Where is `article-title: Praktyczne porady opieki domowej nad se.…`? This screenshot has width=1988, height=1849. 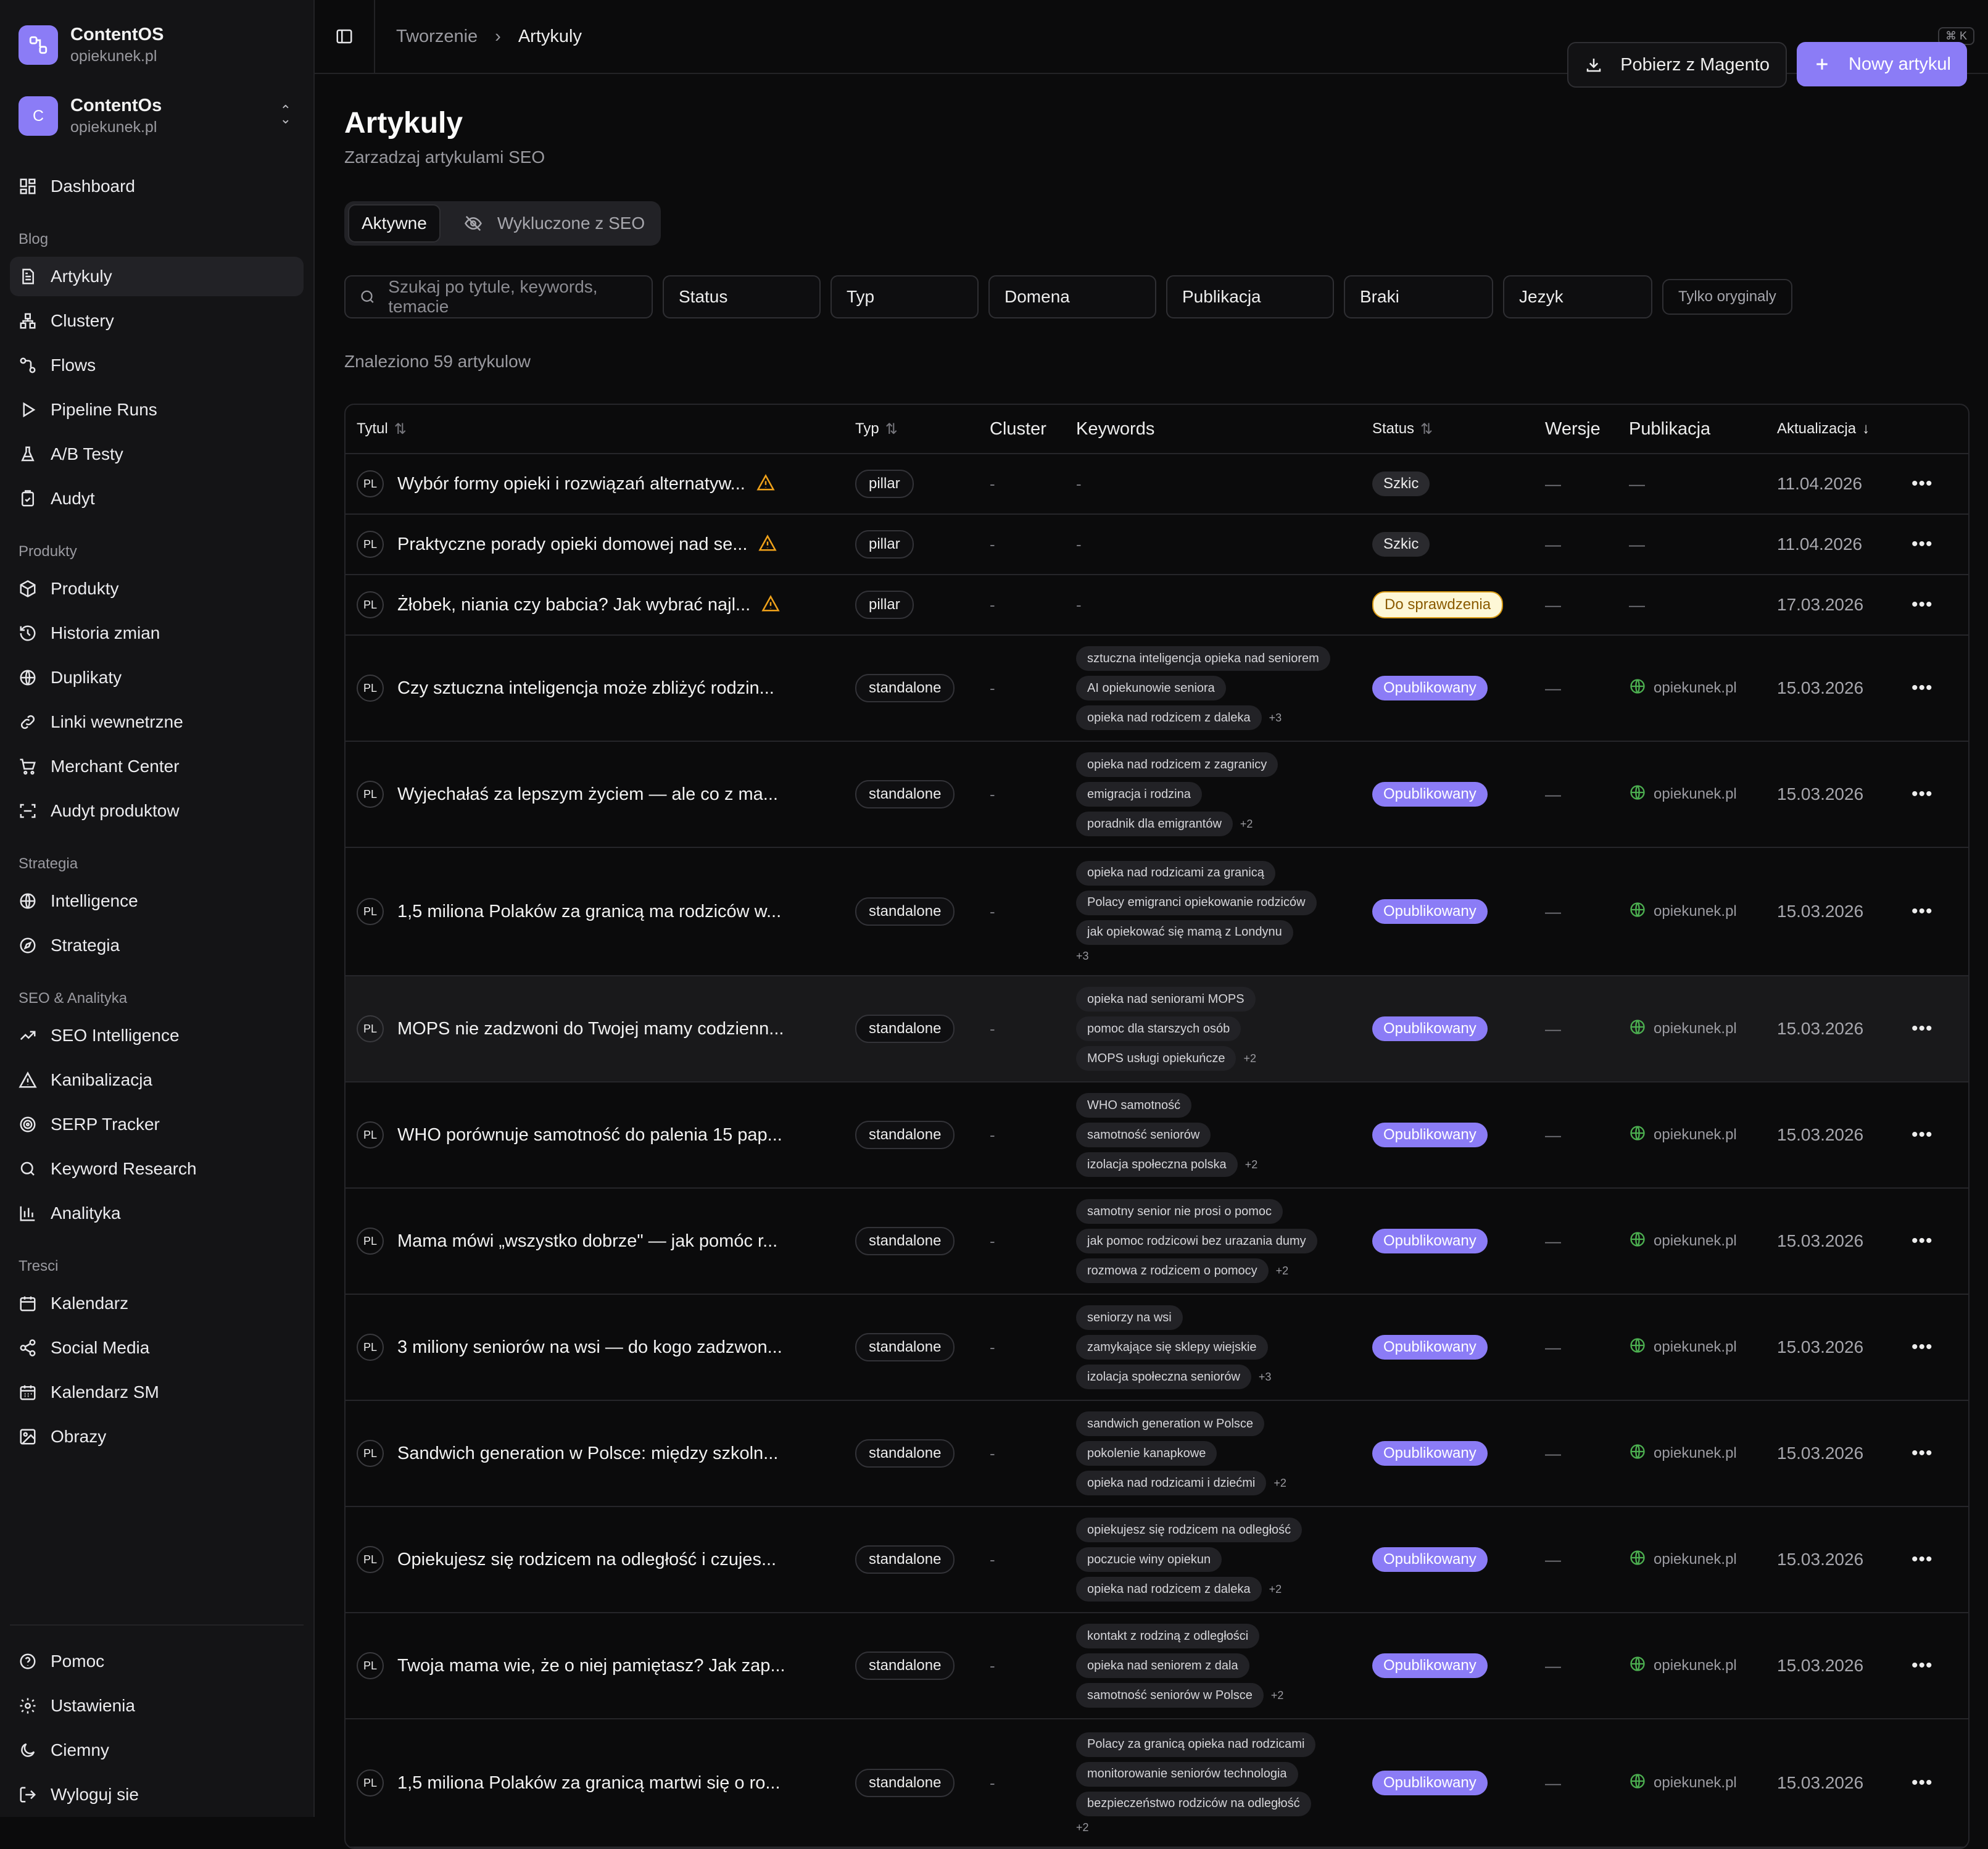 article-title: Praktyczne porady opieki domowej nad se.… is located at coordinates (572, 544).